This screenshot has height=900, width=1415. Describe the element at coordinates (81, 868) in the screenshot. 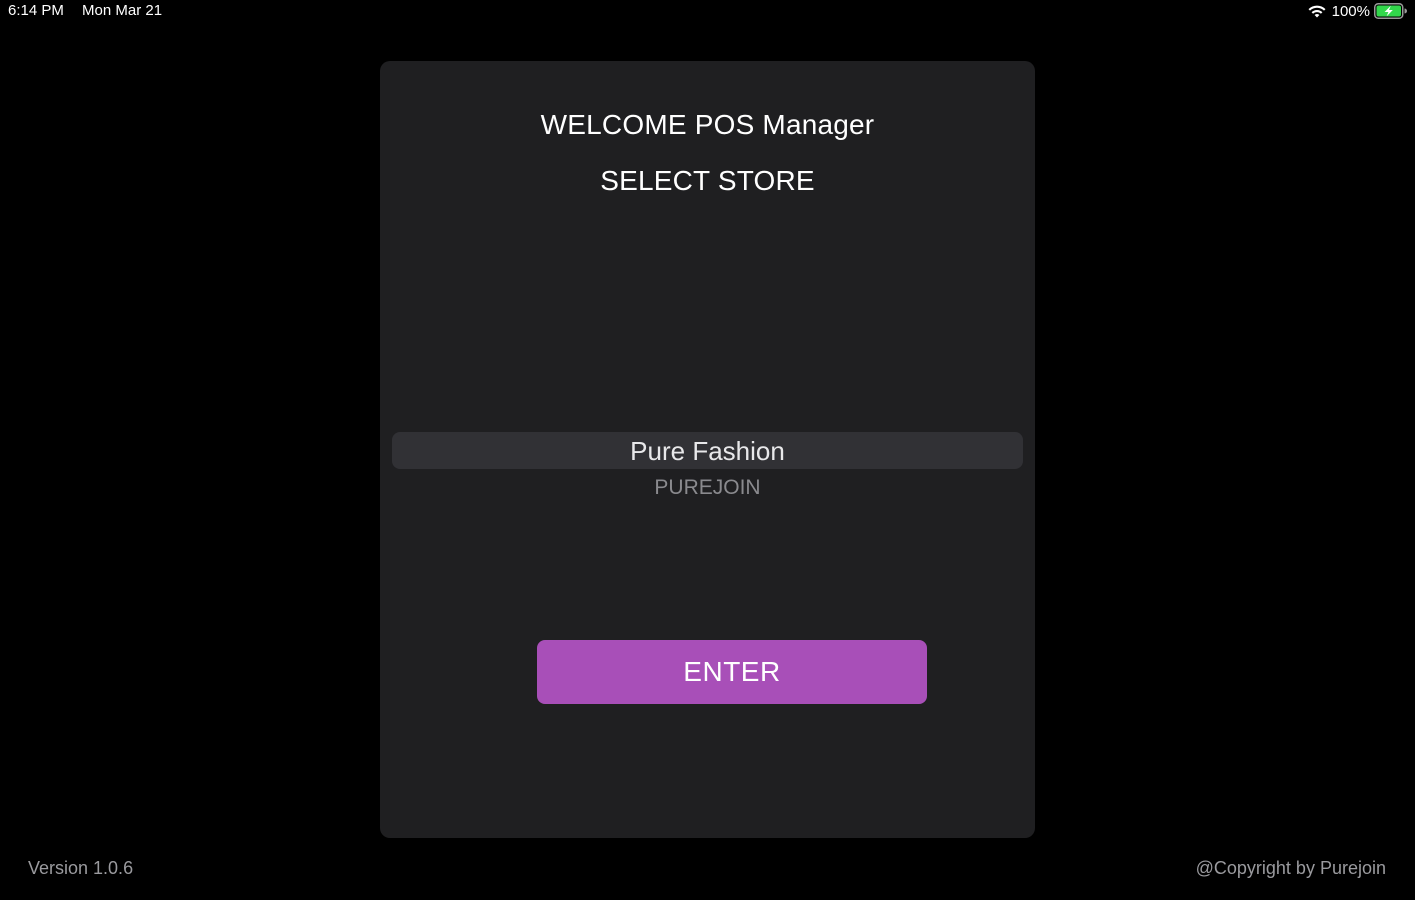

I see `version-label: Version 1.0.6` at that location.